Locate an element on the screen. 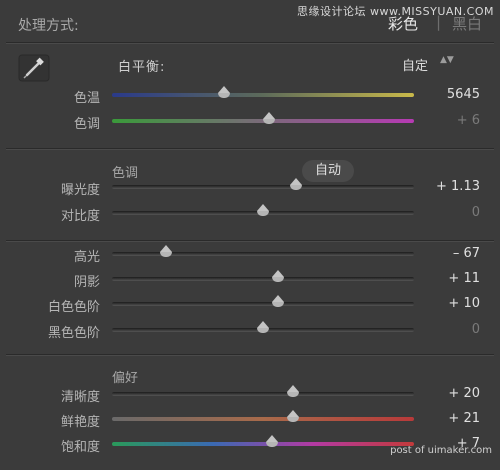 The height and width of the screenshot is (470, 500). slider-thumb-exposure is located at coordinates (296, 185).